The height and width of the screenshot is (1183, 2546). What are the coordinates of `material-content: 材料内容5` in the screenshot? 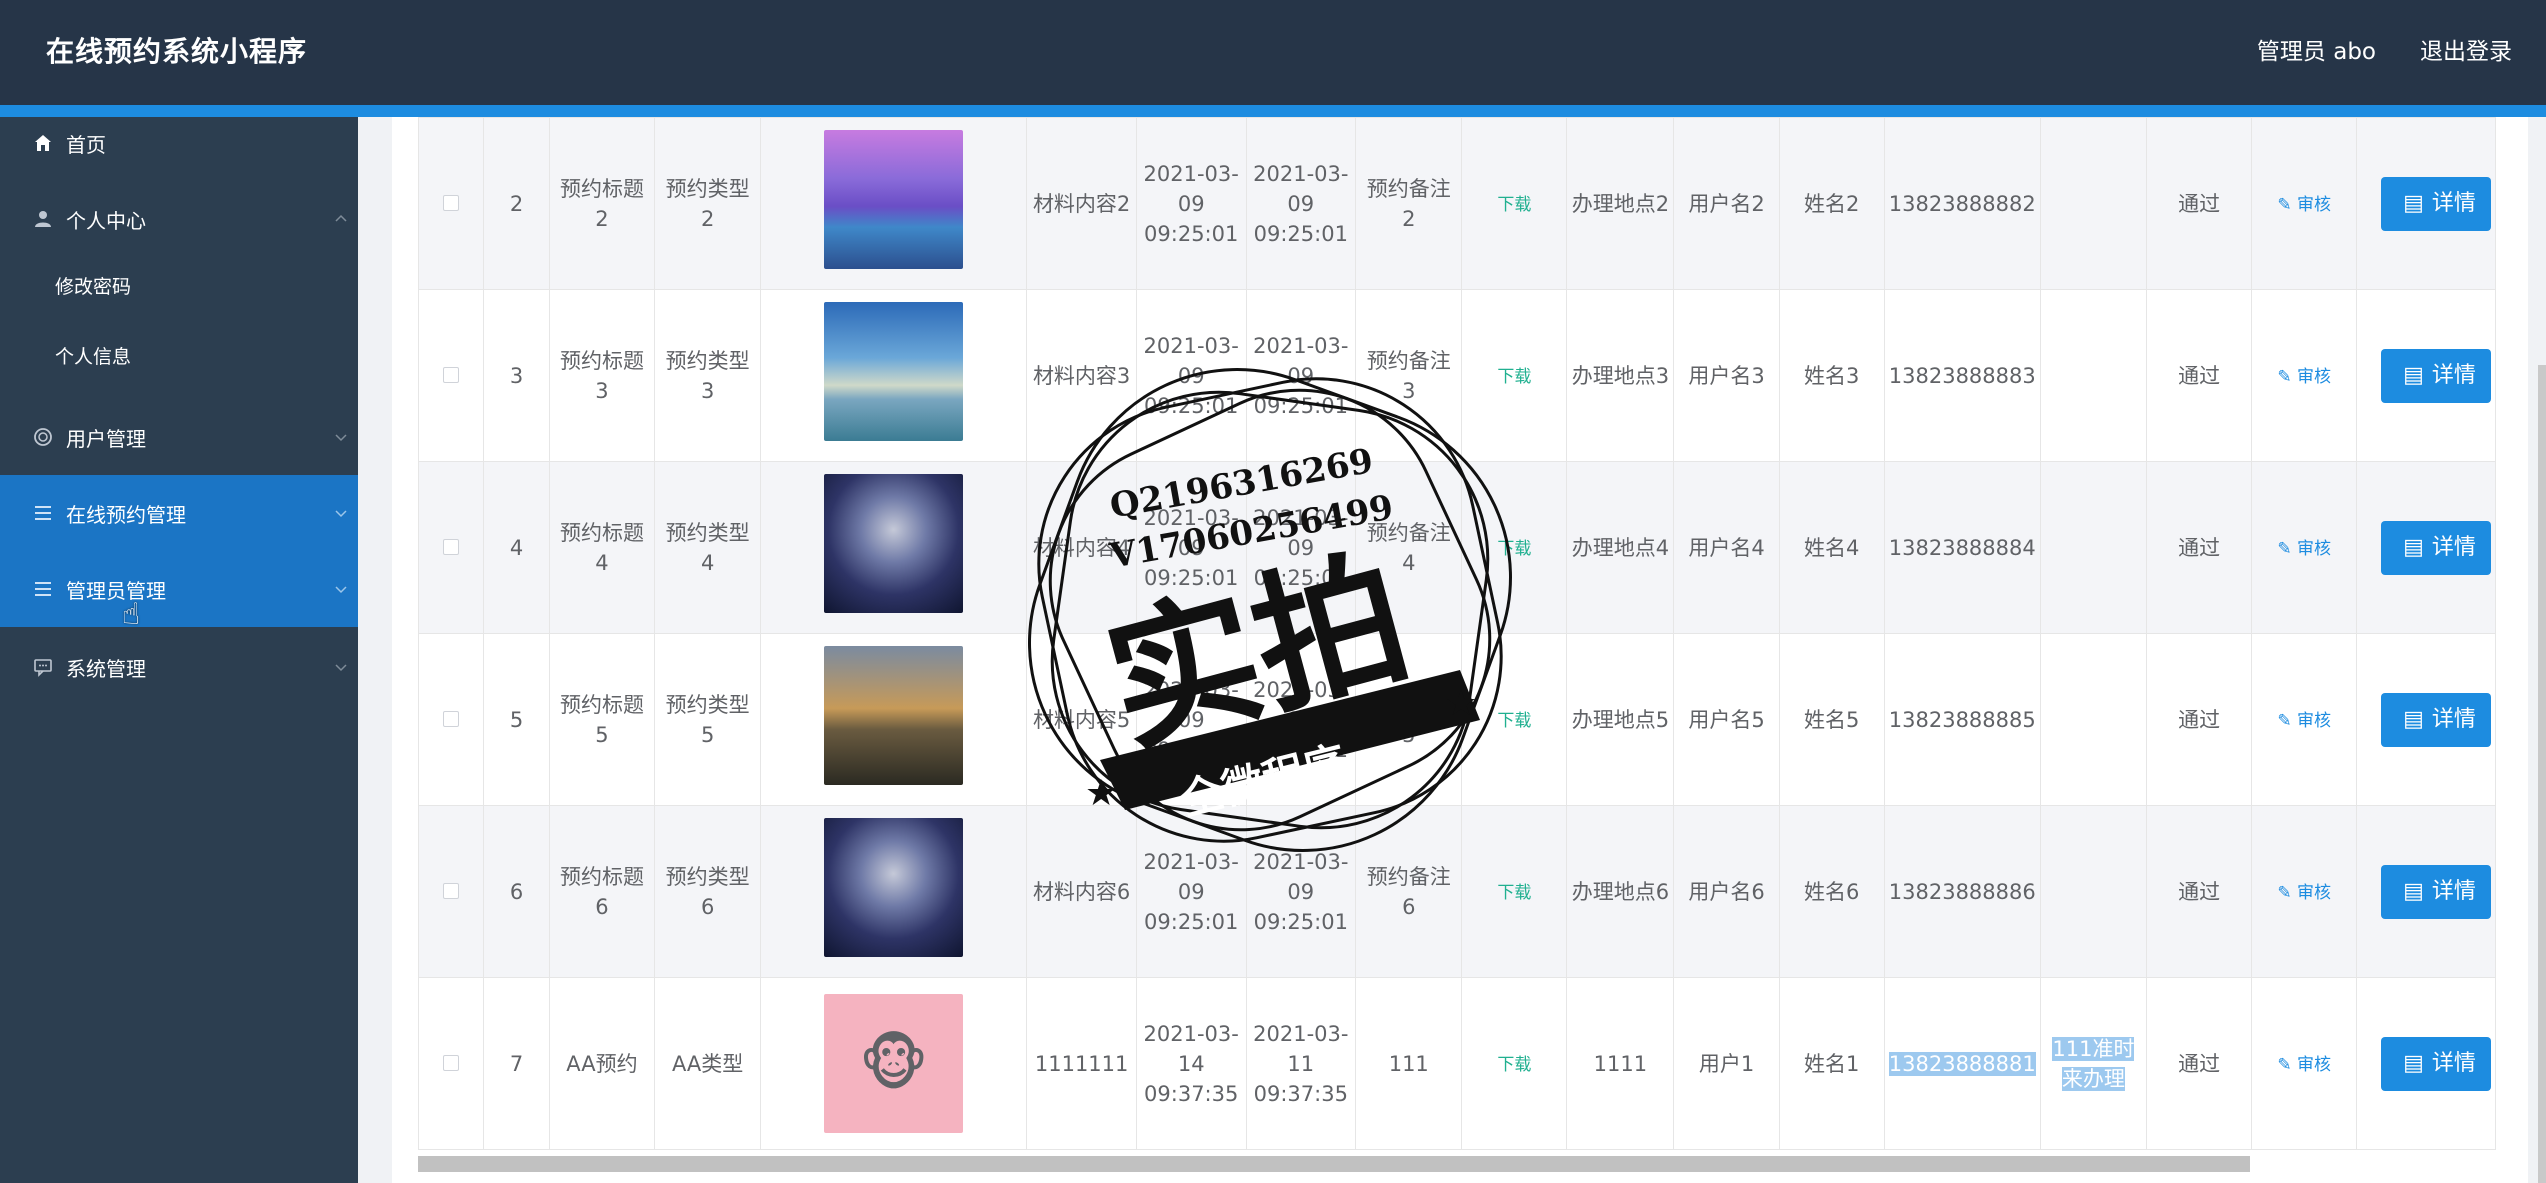 It's located at (1081, 719).